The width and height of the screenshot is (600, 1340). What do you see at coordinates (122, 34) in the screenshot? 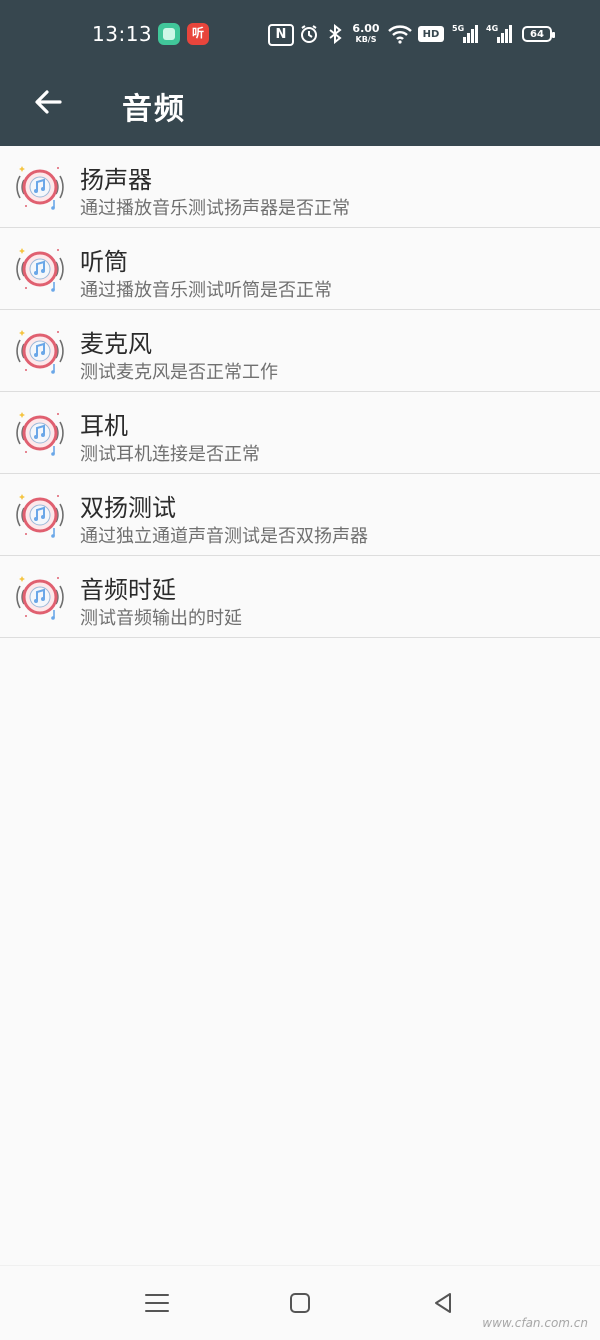
I see `status-time: 13:13` at bounding box center [122, 34].